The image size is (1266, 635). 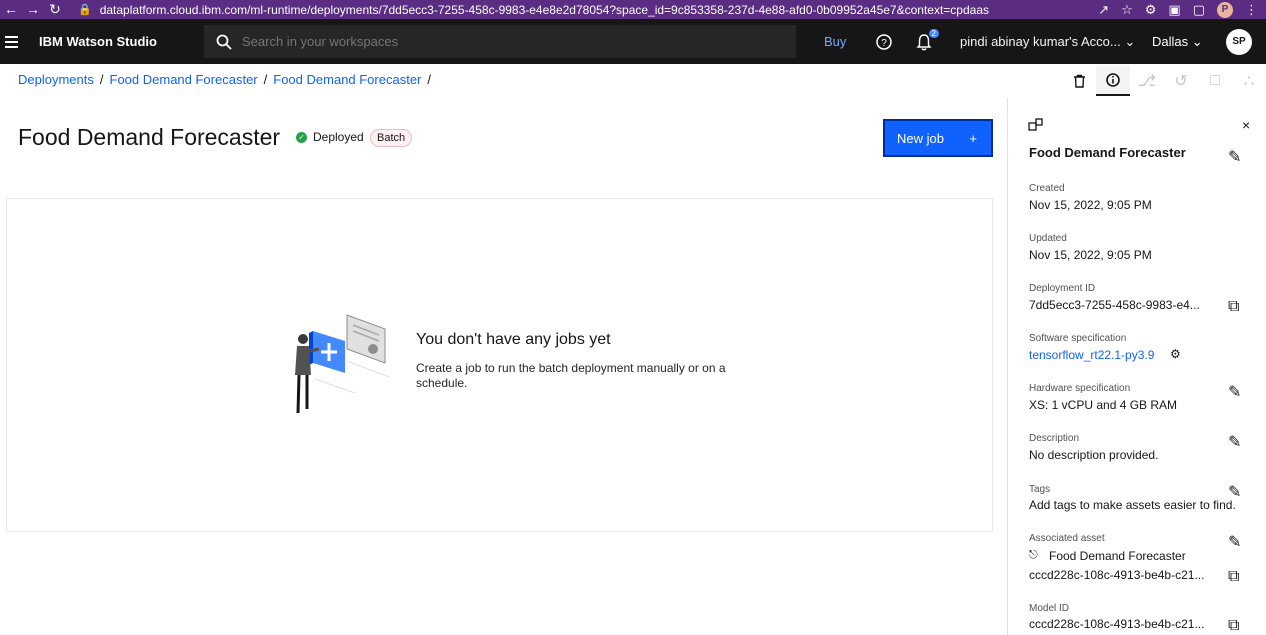 What do you see at coordinates (18, 41) in the screenshot?
I see `hamburger-menu-icon` at bounding box center [18, 41].